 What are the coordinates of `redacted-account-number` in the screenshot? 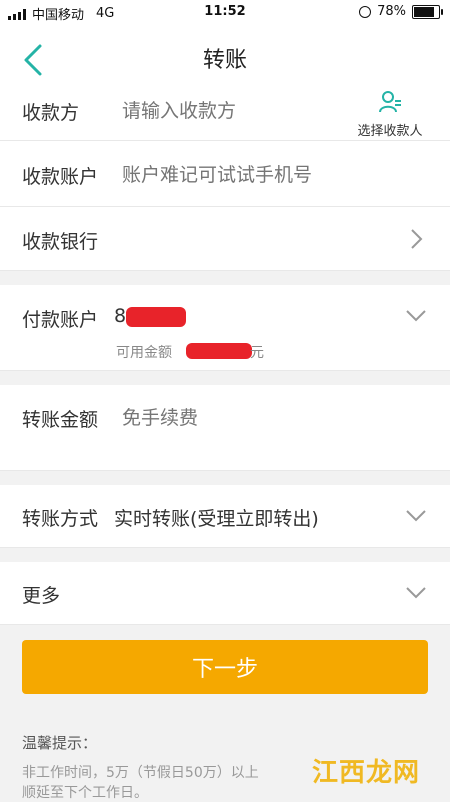 It's located at (156, 317).